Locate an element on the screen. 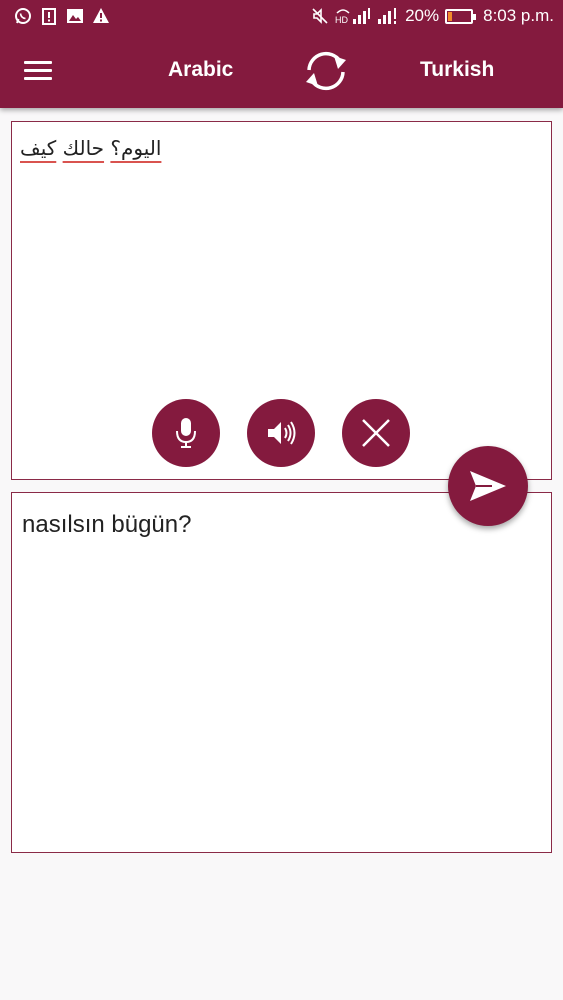 This screenshot has height=1000, width=563. source-language-button: Arabic is located at coordinates (200, 70).